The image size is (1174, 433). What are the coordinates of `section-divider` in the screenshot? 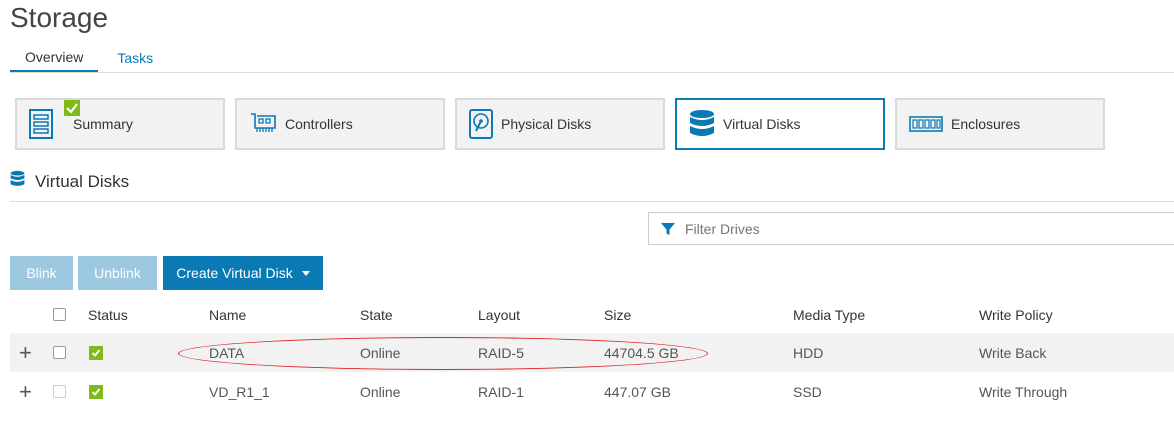 It's located at (592, 201).